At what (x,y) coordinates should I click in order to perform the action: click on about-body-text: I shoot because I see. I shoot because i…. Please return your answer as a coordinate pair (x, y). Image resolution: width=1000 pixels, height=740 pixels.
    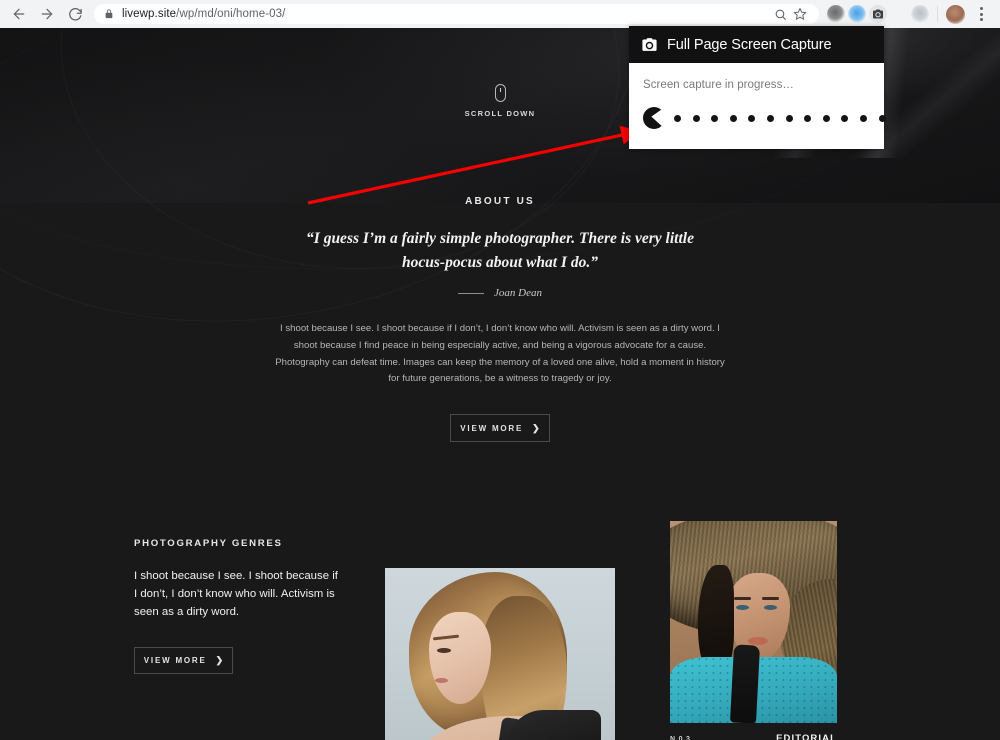
    Looking at the image, I should click on (500, 354).